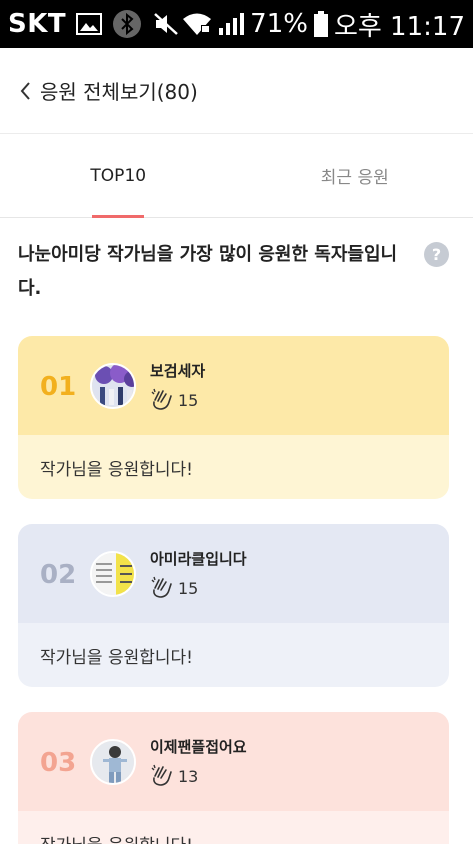 This screenshot has width=473, height=844. I want to click on question-icon: ?, so click(436, 254).